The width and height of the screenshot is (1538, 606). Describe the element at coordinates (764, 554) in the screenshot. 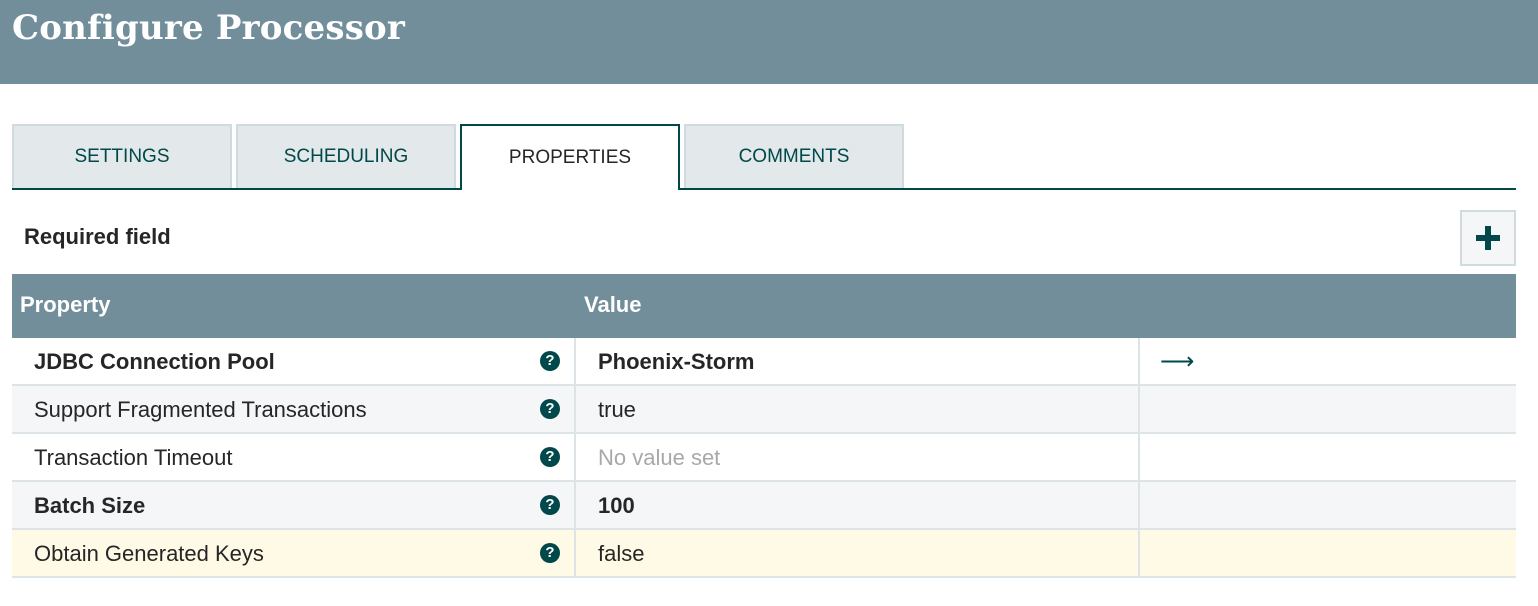

I see `table-row-selected: Obtain Generated Keys ? false` at that location.